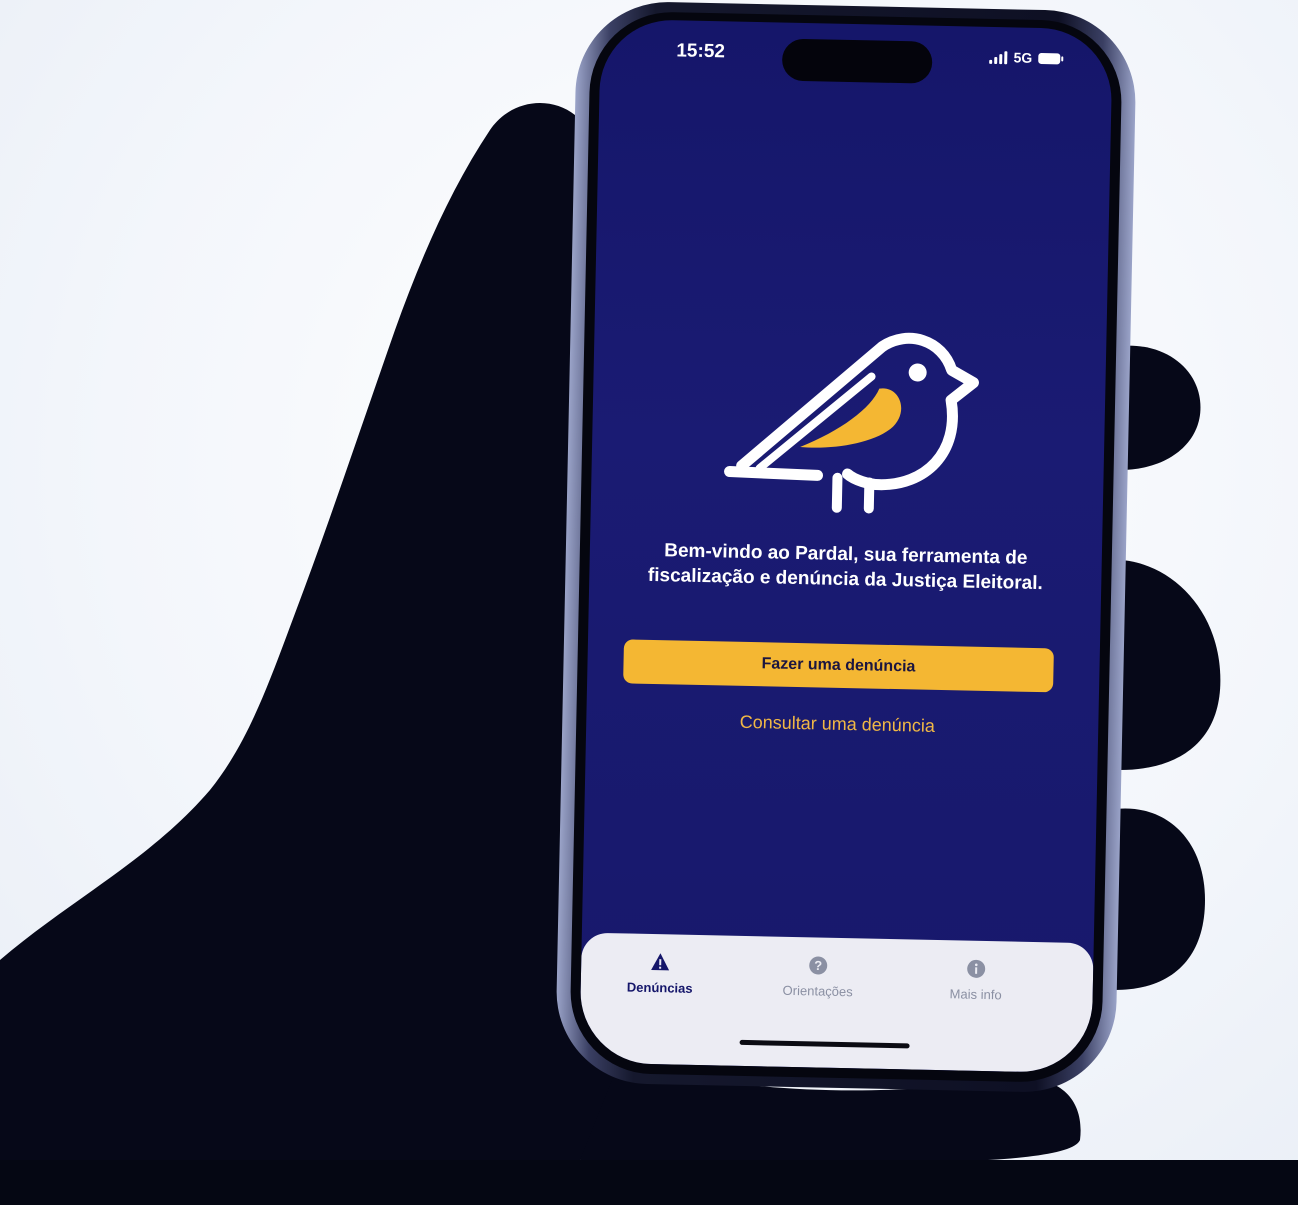  What do you see at coordinates (851, 423) in the screenshot?
I see `sparrow-logo-icon` at bounding box center [851, 423].